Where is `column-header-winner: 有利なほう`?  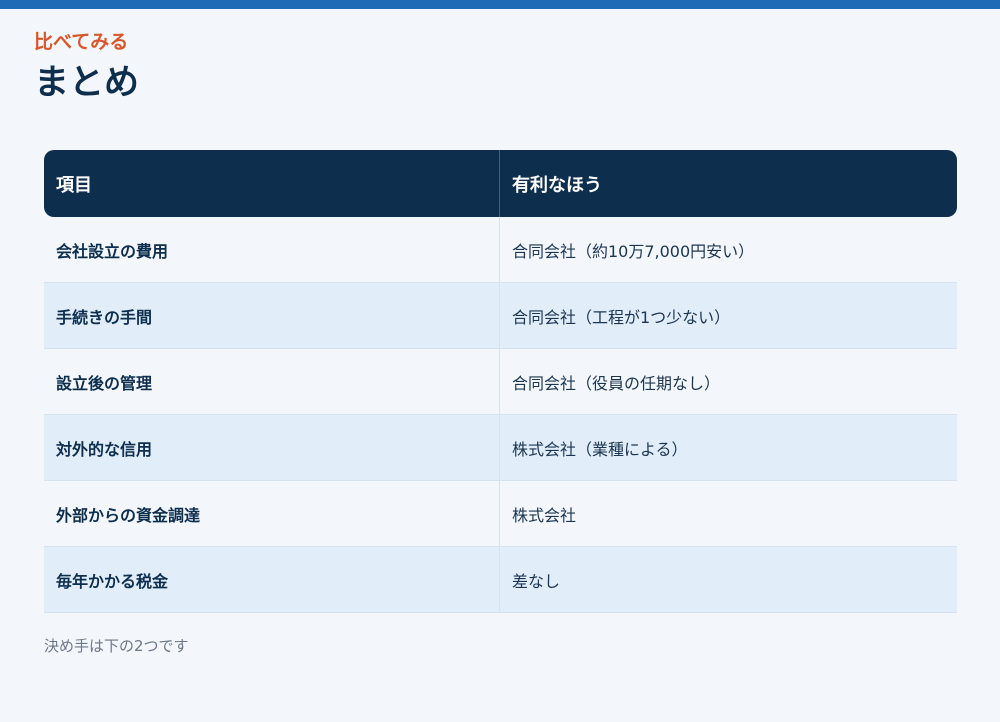
column-header-winner: 有利なほう is located at coordinates (557, 185).